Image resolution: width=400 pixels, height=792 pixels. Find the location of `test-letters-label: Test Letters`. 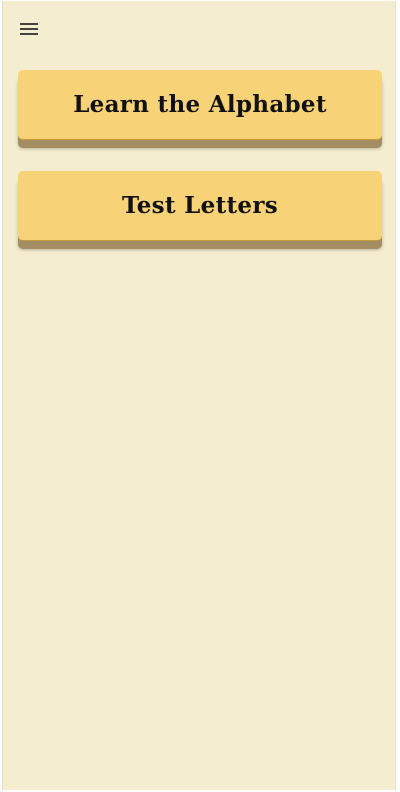

test-letters-label: Test Letters is located at coordinates (200, 205).